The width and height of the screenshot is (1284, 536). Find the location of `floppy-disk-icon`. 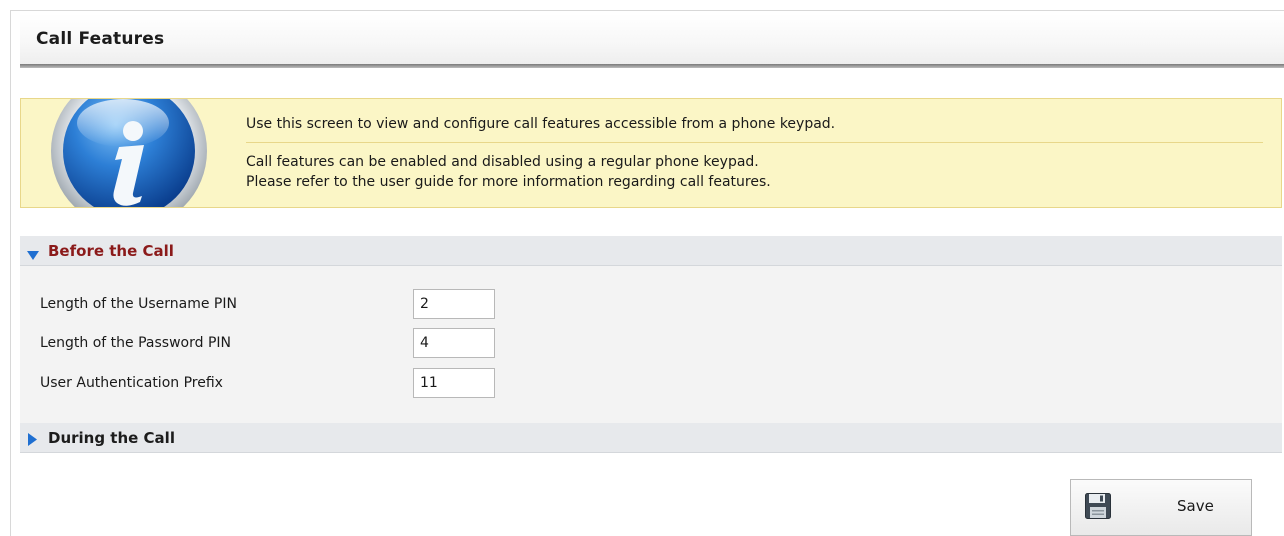

floppy-disk-icon is located at coordinates (1098, 508).